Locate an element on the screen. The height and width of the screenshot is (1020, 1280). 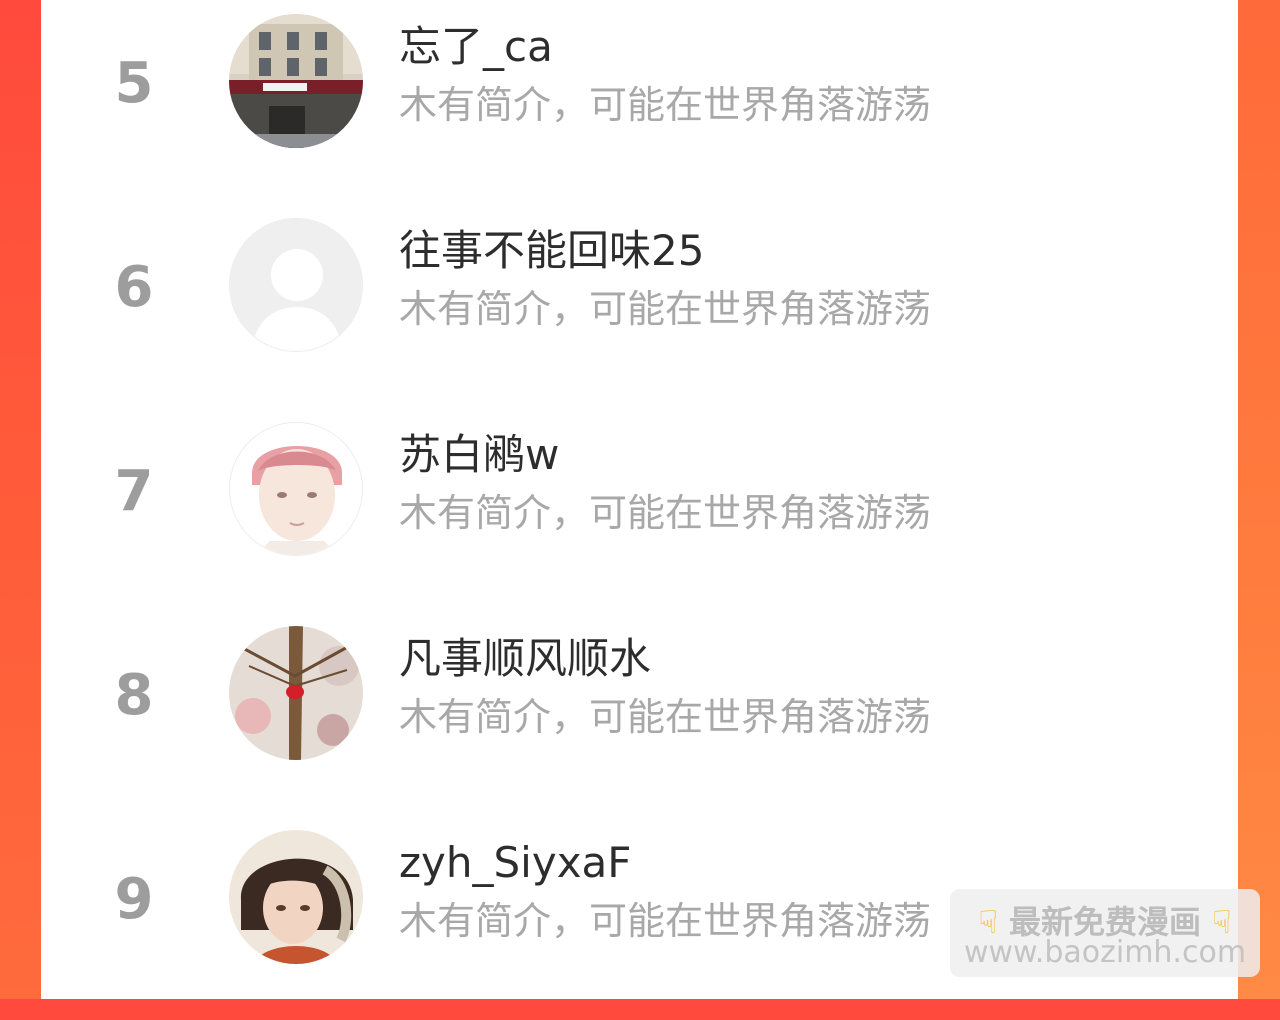
watermark-url: www.baozimh.com is located at coordinates (1105, 952).